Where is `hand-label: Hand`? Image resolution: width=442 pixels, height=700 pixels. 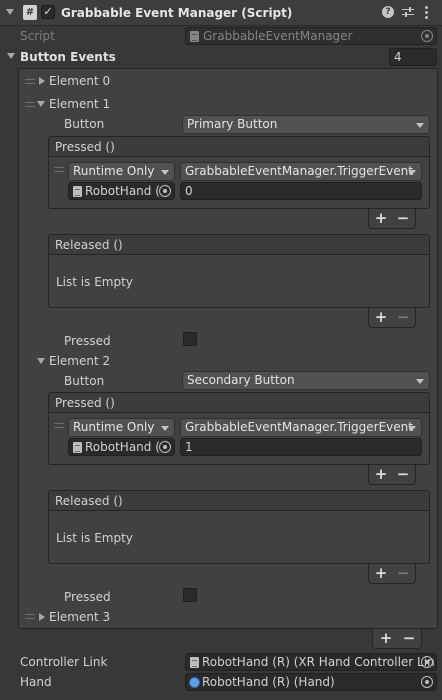
hand-label: Hand is located at coordinates (36, 682).